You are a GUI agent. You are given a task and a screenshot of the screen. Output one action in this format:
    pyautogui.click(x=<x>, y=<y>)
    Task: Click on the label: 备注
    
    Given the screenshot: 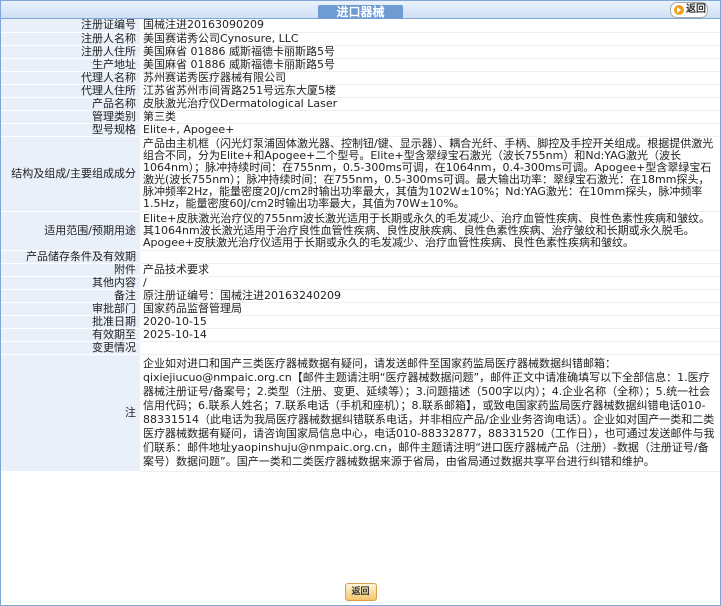 What is the action you would take?
    pyautogui.click(x=70, y=296)
    